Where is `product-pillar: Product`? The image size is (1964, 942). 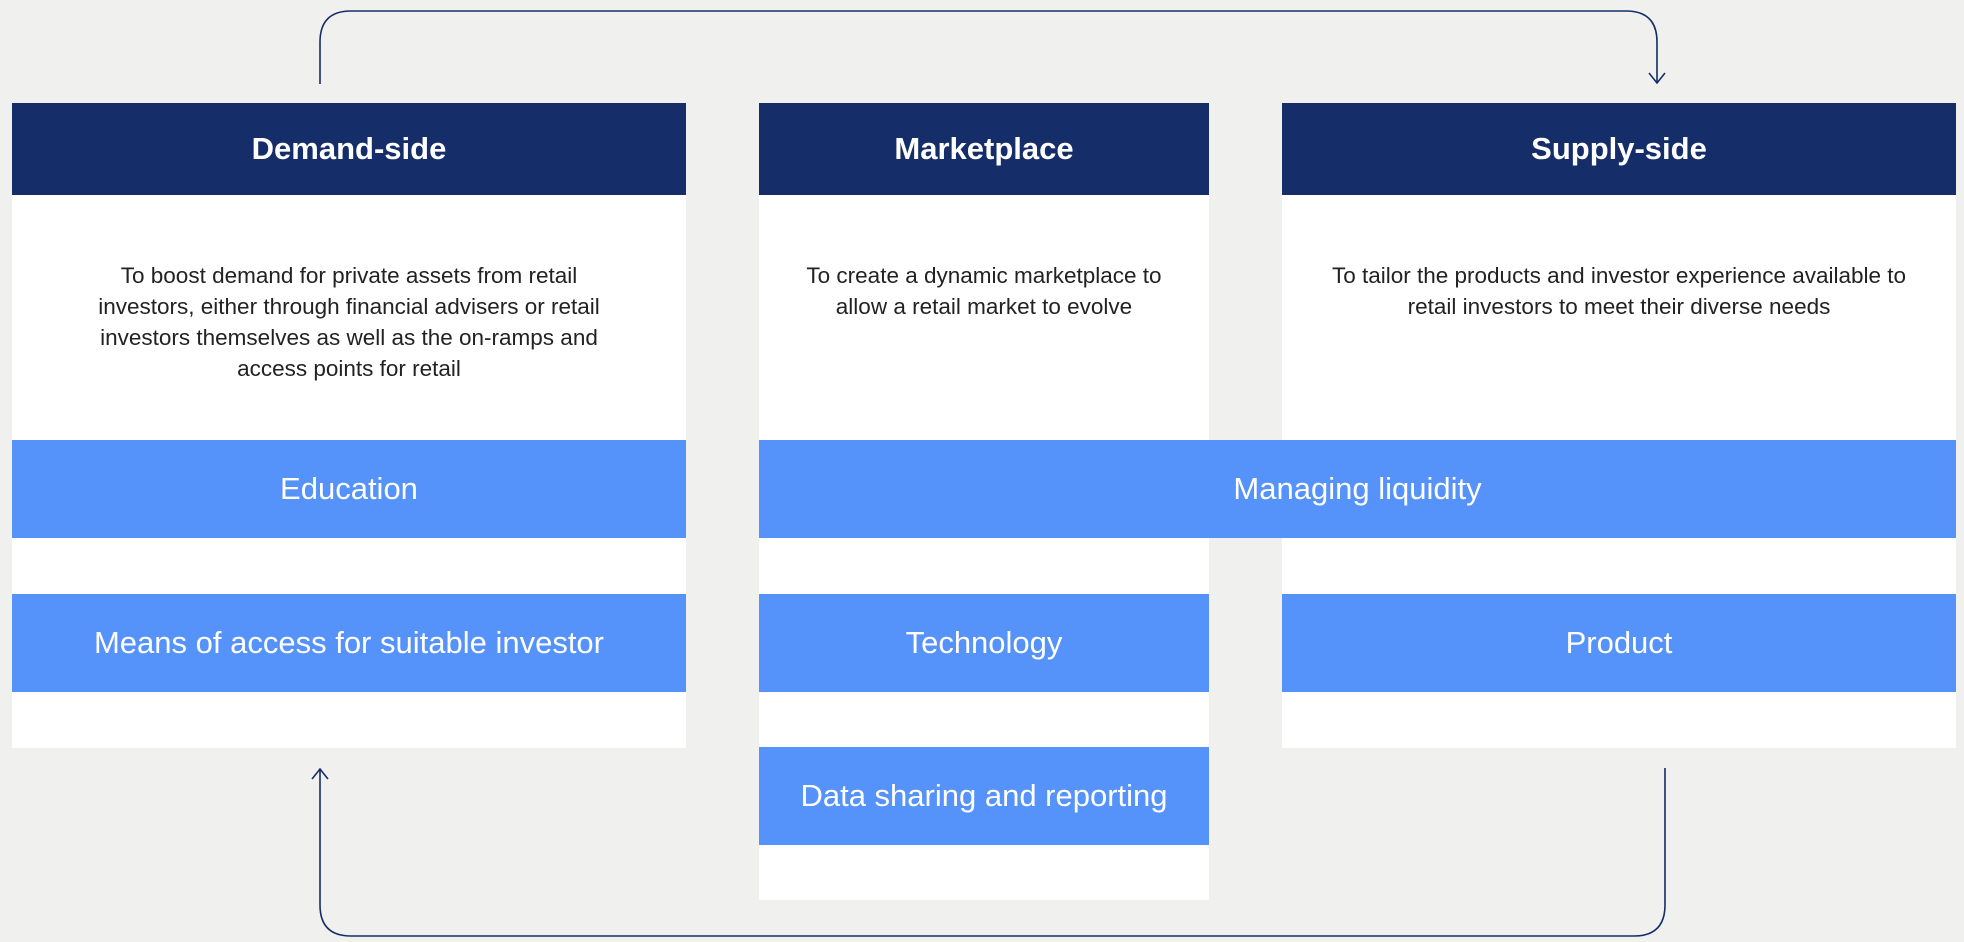
product-pillar: Product is located at coordinates (1619, 643).